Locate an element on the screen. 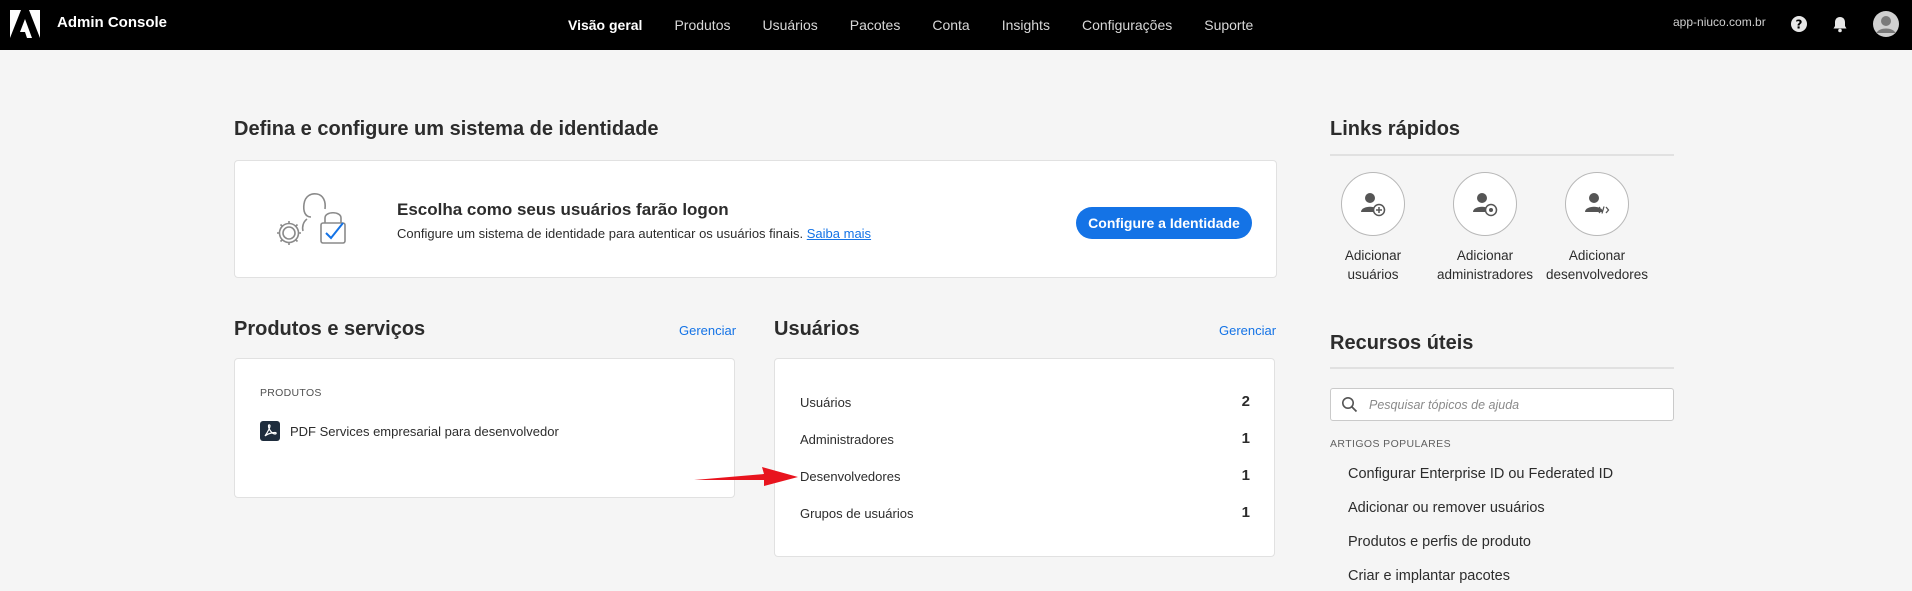  add-developer-circle is located at coordinates (1597, 204).